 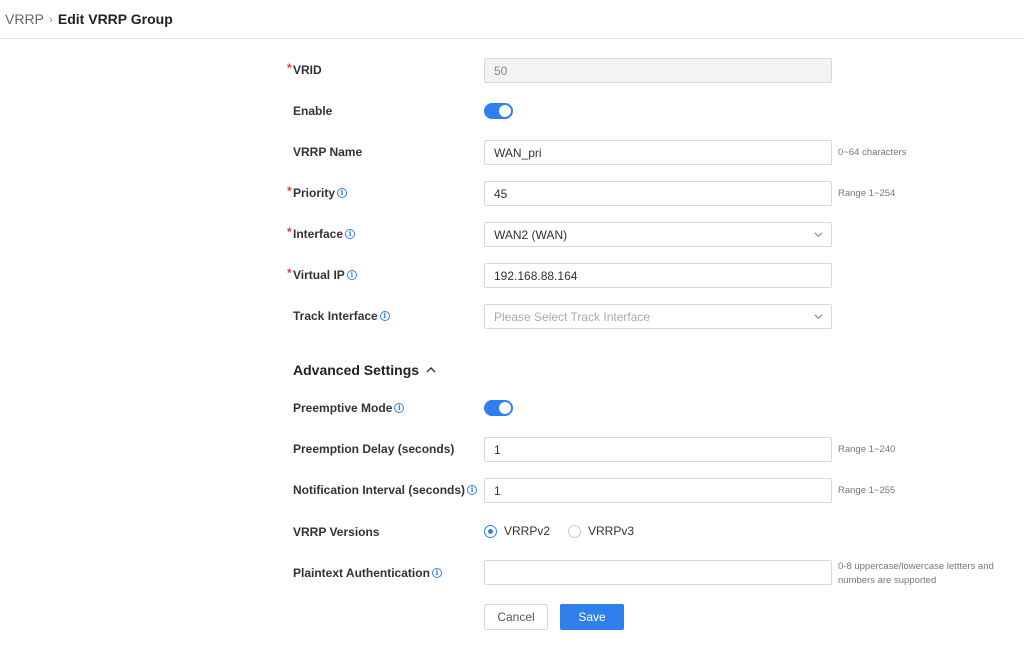 I want to click on page-title: Edit VRRP Group, so click(x=115, y=19).